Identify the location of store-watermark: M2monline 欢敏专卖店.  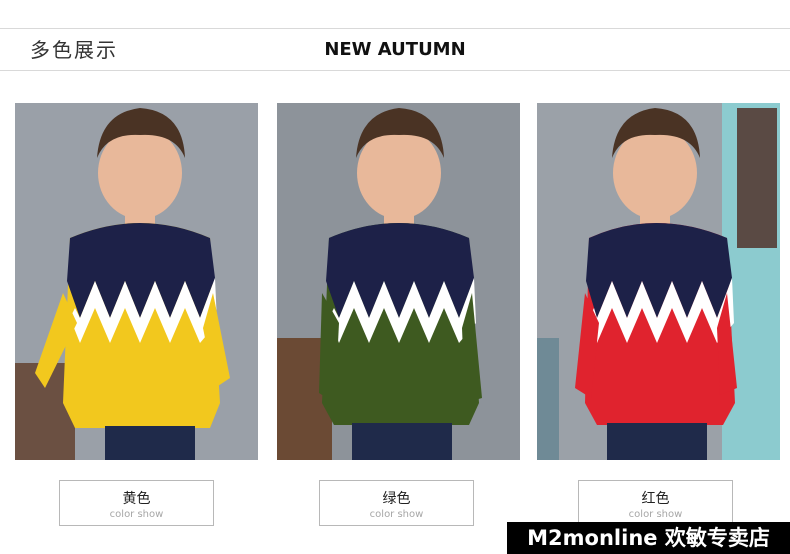
(648, 538).